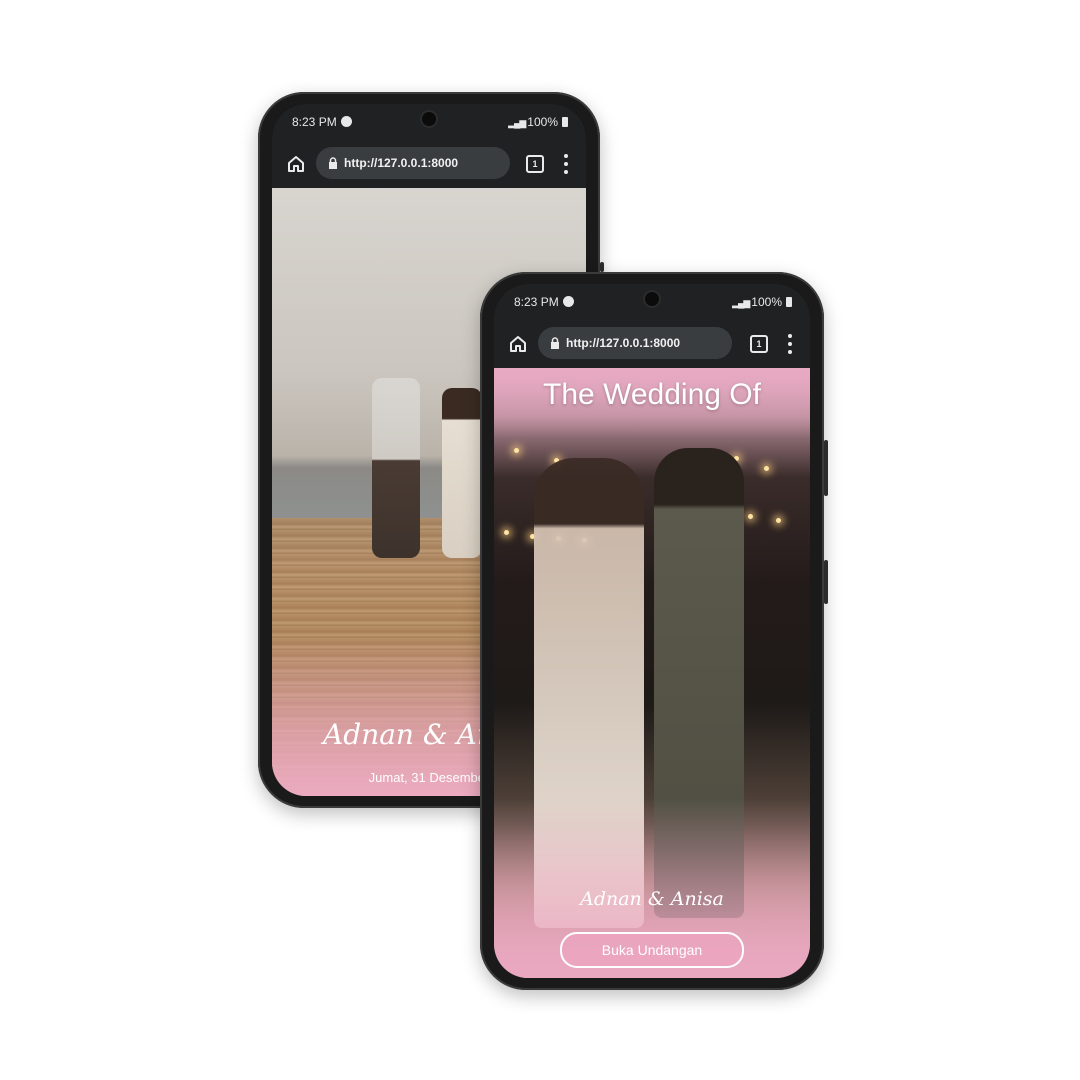  What do you see at coordinates (652, 950) in the screenshot?
I see `open-invitation-button: Buka Undangan` at bounding box center [652, 950].